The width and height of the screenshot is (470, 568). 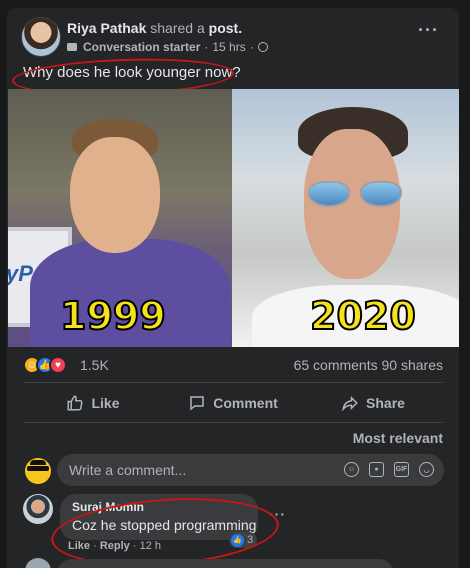 I want to click on shared-text: shared a, so click(x=177, y=28).